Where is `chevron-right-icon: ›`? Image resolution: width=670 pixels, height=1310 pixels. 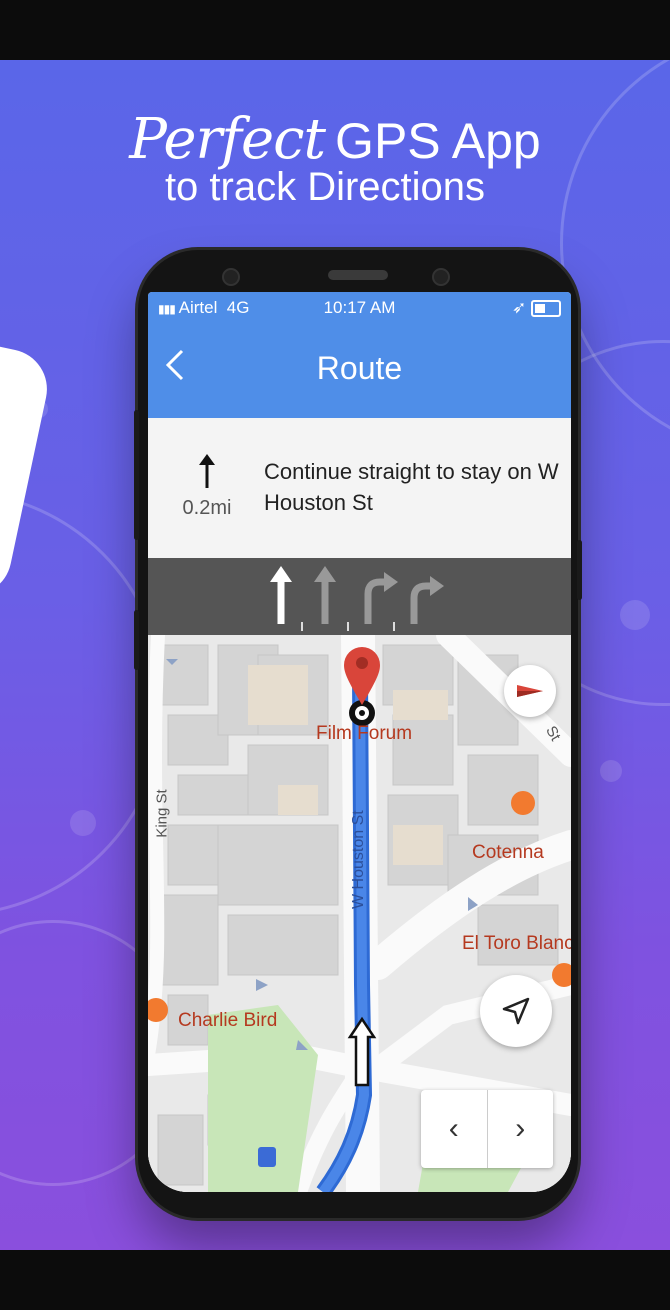 chevron-right-icon: › is located at coordinates (520, 1128).